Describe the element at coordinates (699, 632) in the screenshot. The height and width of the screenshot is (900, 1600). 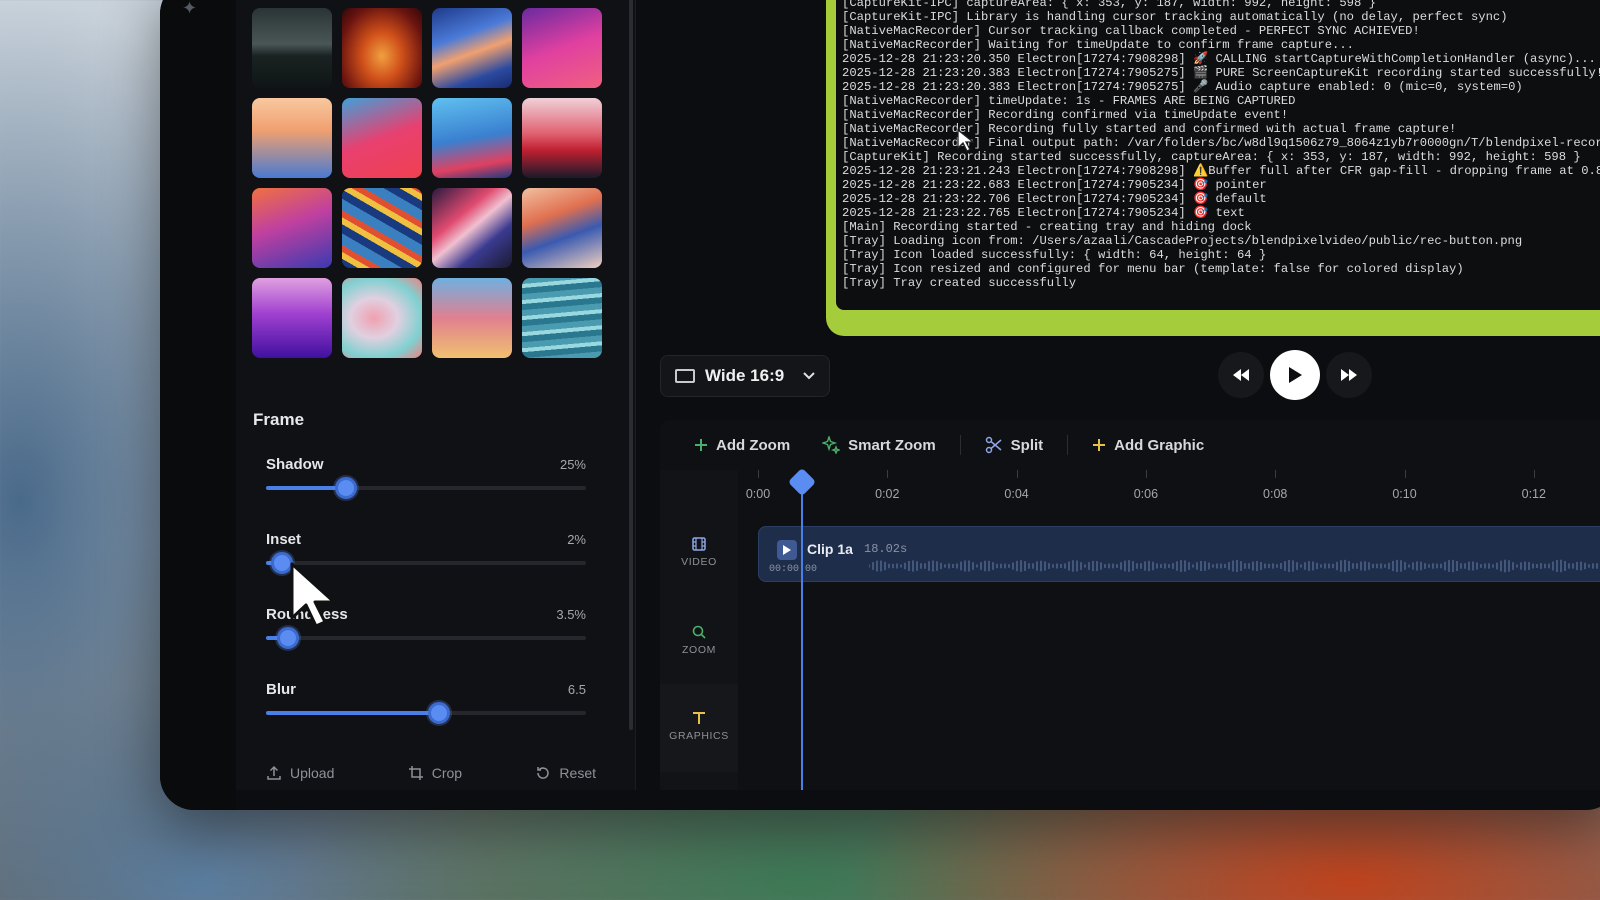
I see `search-icon` at that location.